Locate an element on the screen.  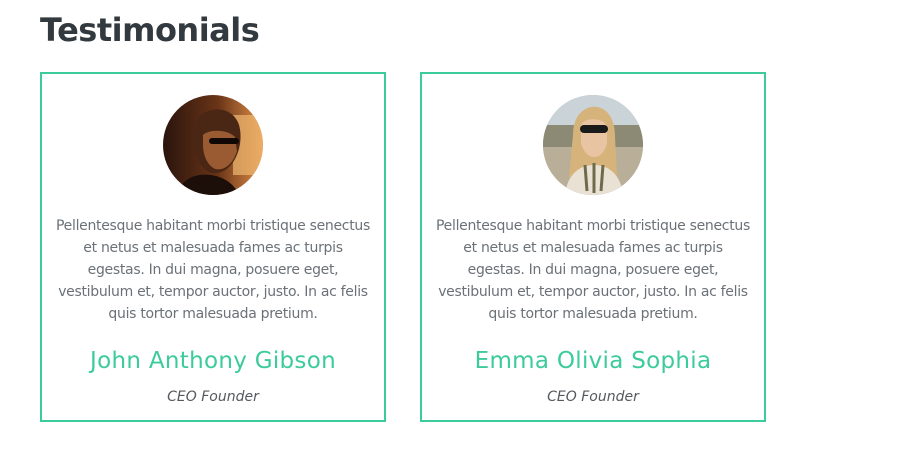
man-portrait-photo-icon is located at coordinates (213, 145).